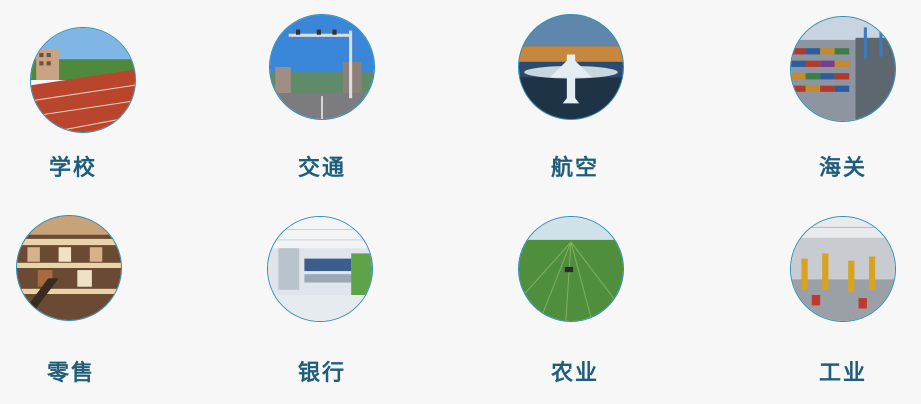 The height and width of the screenshot is (404, 921). I want to click on industry-tile-customs: 海关, so click(845, 95).